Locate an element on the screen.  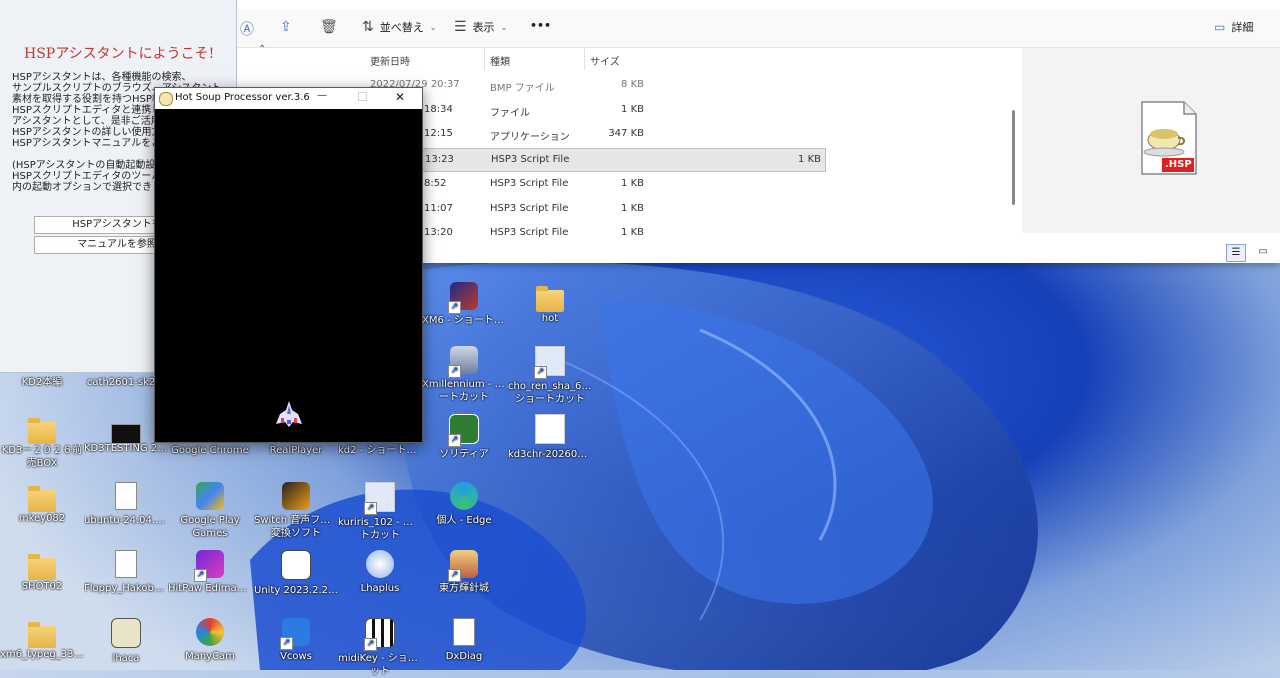
file-extension-label: .HSP is located at coordinates (1178, 164).